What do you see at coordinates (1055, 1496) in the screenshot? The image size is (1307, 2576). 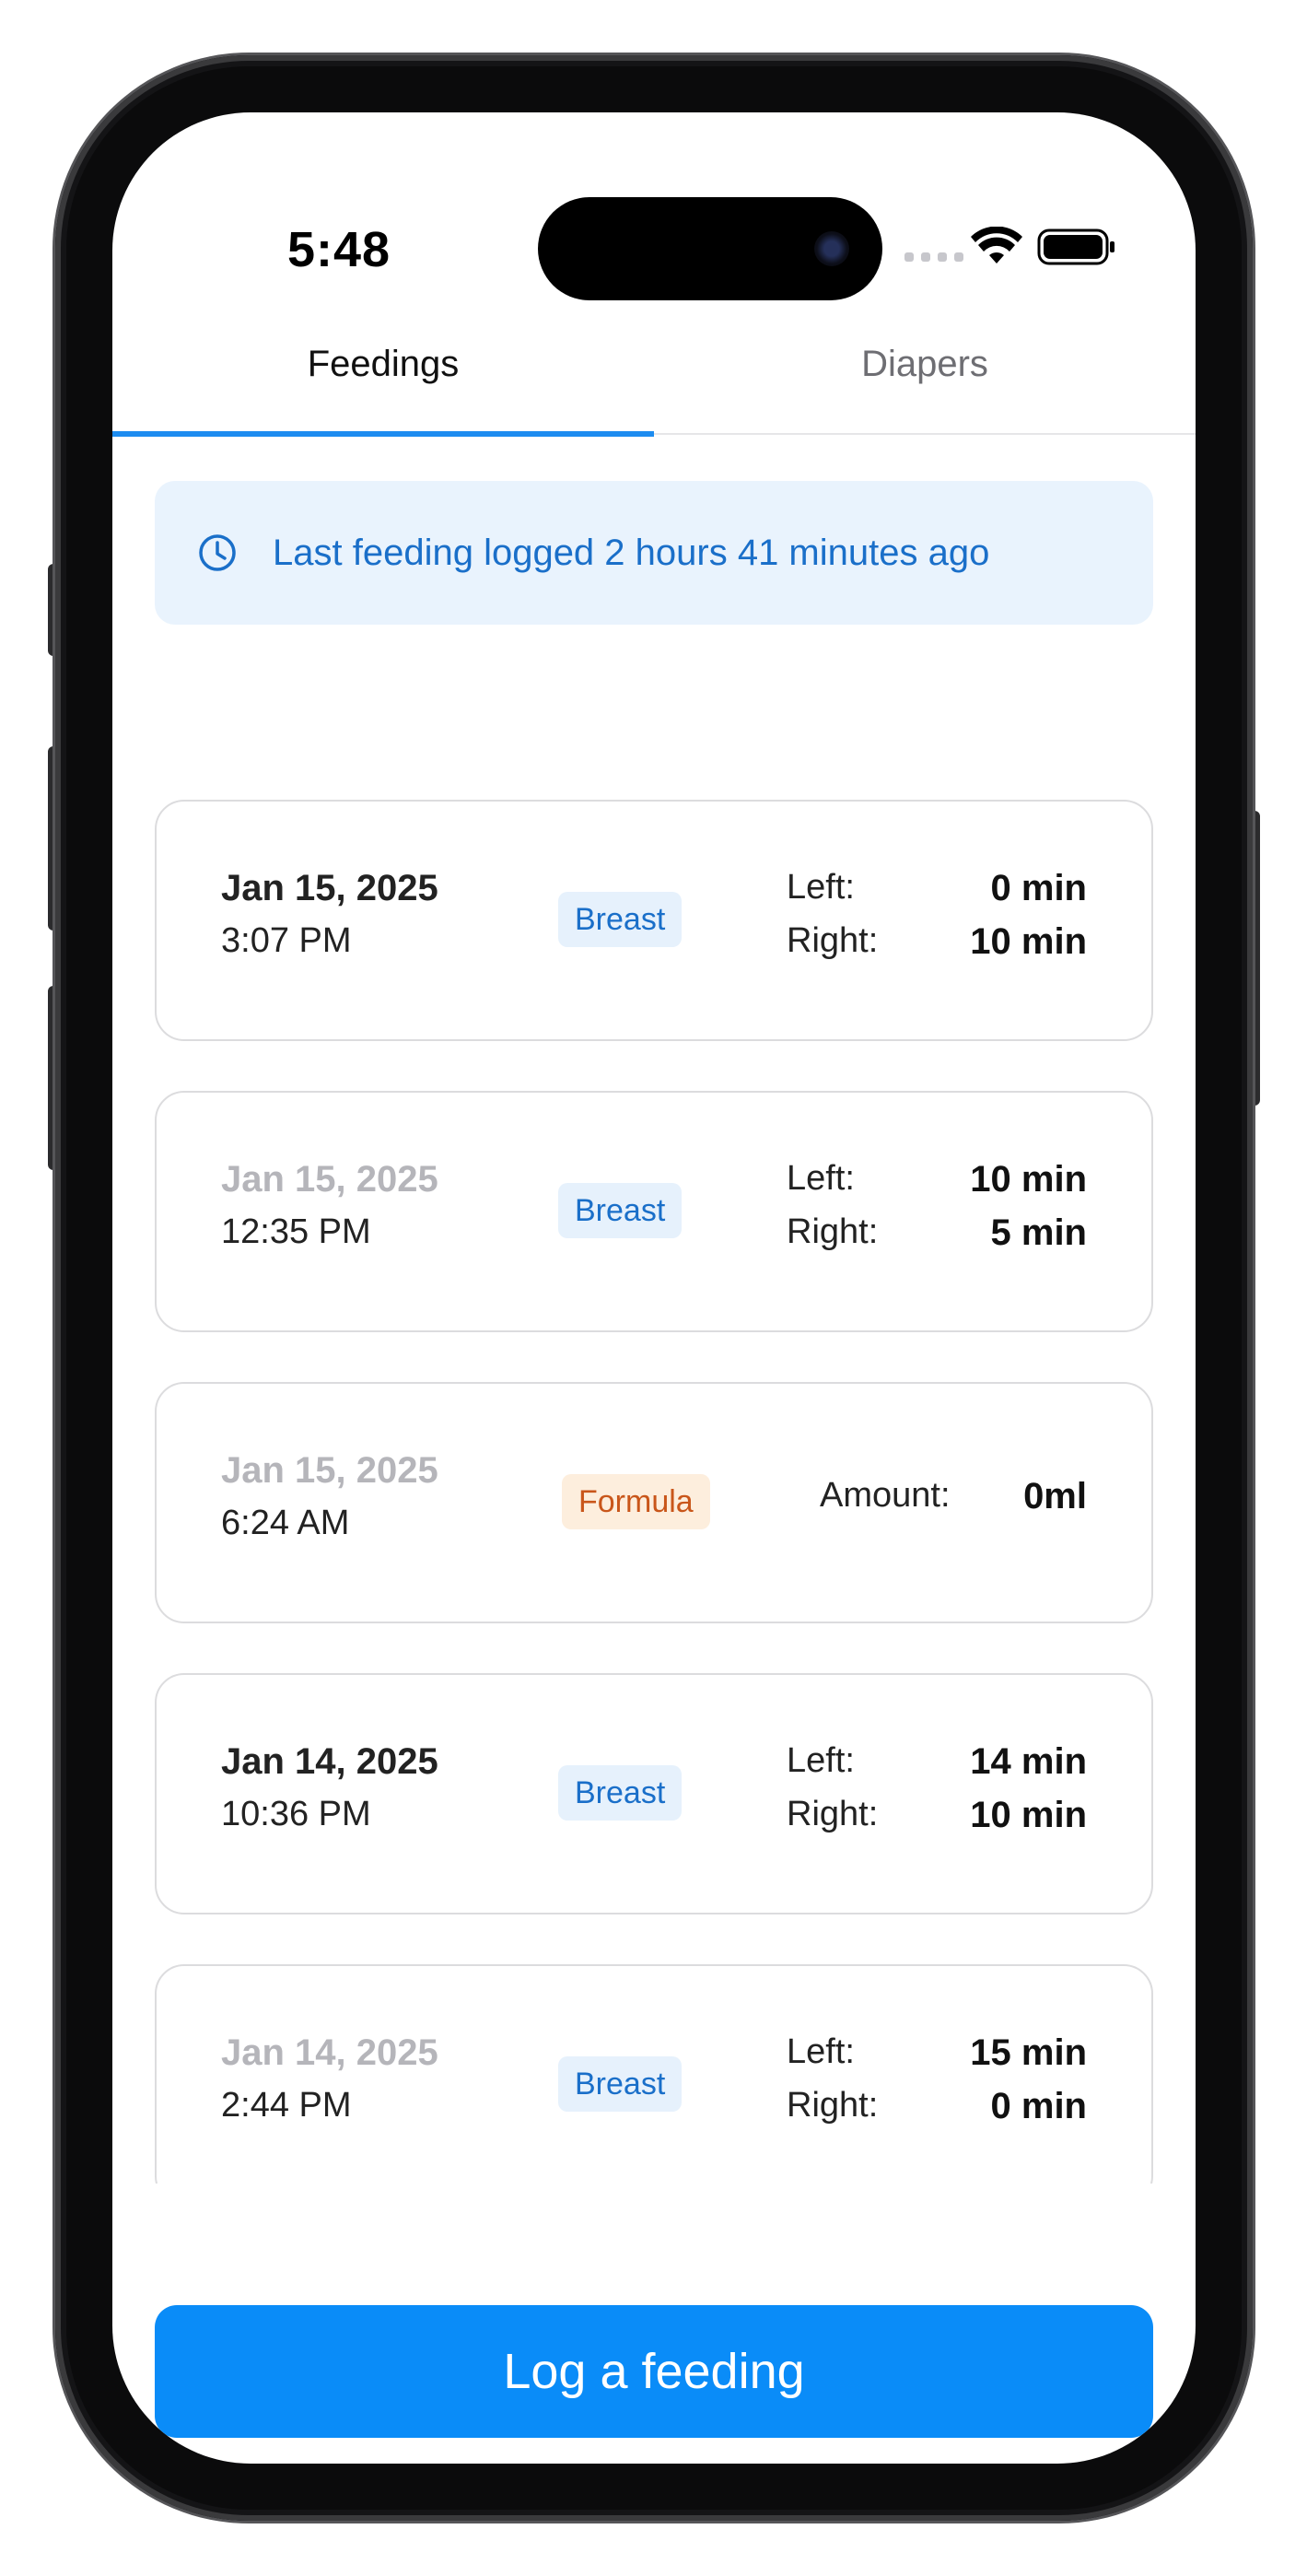 I see `amount-value: 0ml` at bounding box center [1055, 1496].